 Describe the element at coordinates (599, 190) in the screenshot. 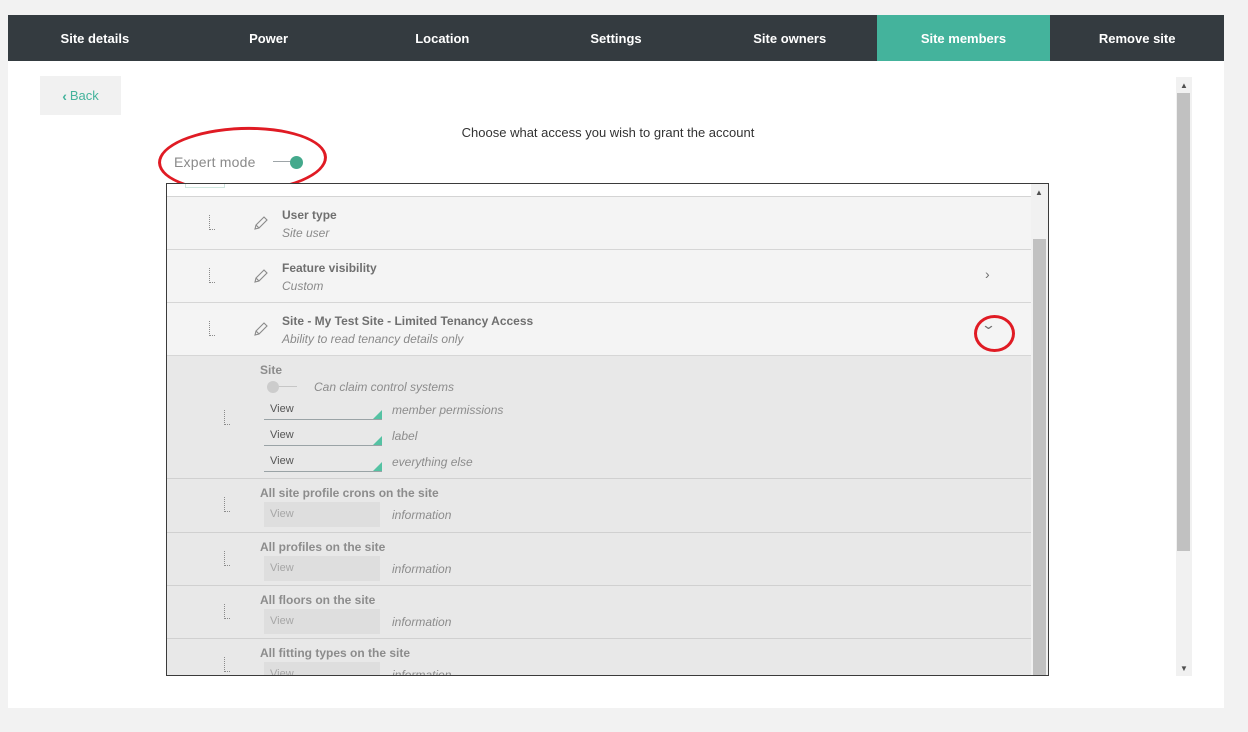

I see `list-top-strip` at that location.